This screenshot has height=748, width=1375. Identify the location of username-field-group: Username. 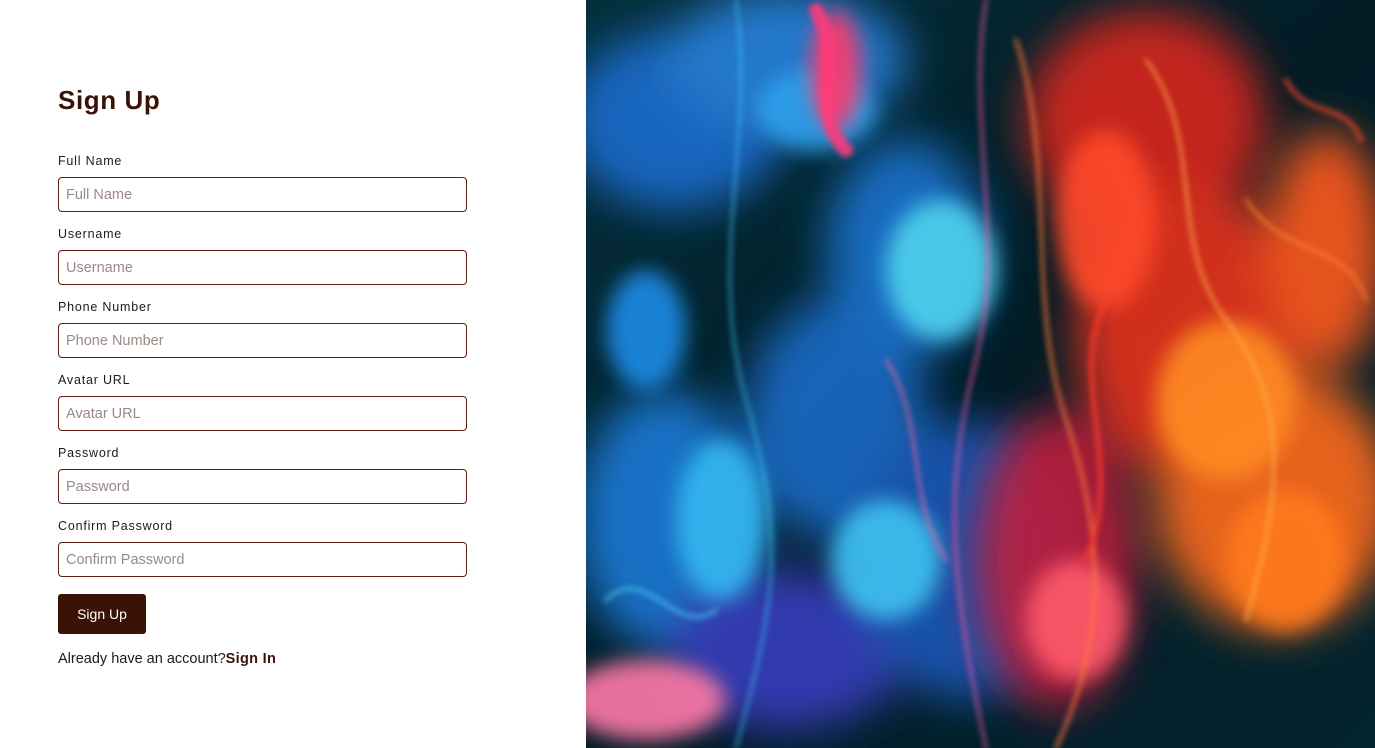
(262, 256).